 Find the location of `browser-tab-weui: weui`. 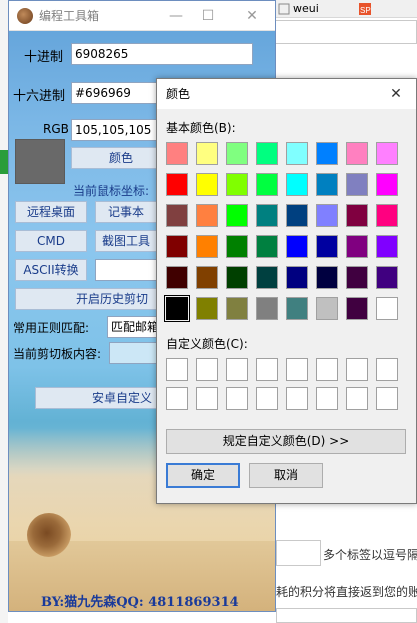

browser-tab-weui: weui is located at coordinates (314, 9).